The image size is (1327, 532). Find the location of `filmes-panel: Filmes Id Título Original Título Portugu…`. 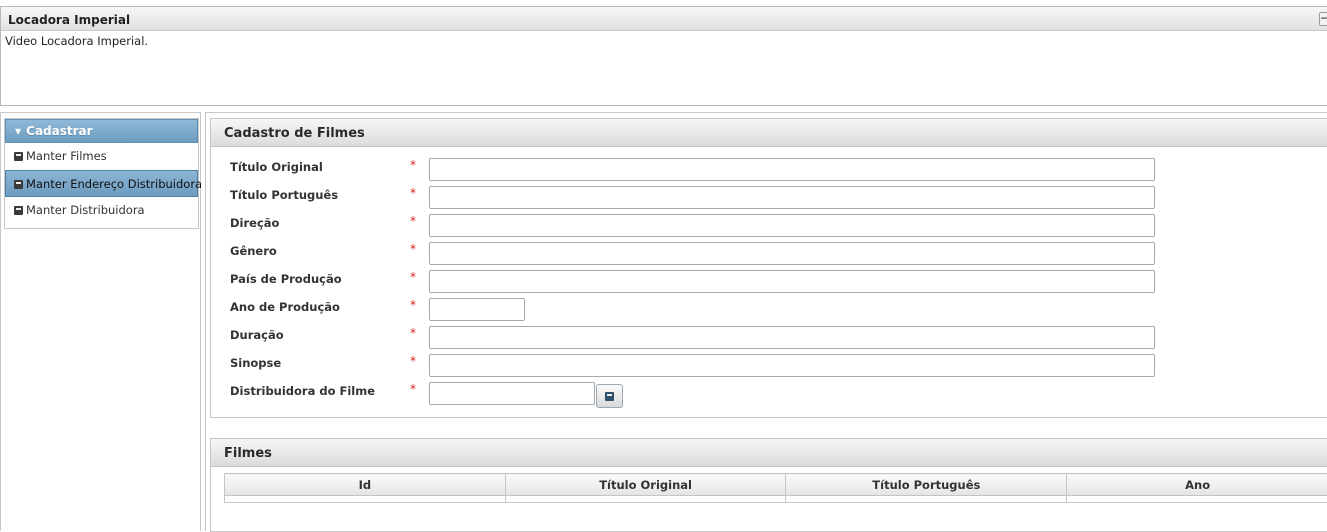

filmes-panel: Filmes Id Título Original Título Portugu… is located at coordinates (768, 485).